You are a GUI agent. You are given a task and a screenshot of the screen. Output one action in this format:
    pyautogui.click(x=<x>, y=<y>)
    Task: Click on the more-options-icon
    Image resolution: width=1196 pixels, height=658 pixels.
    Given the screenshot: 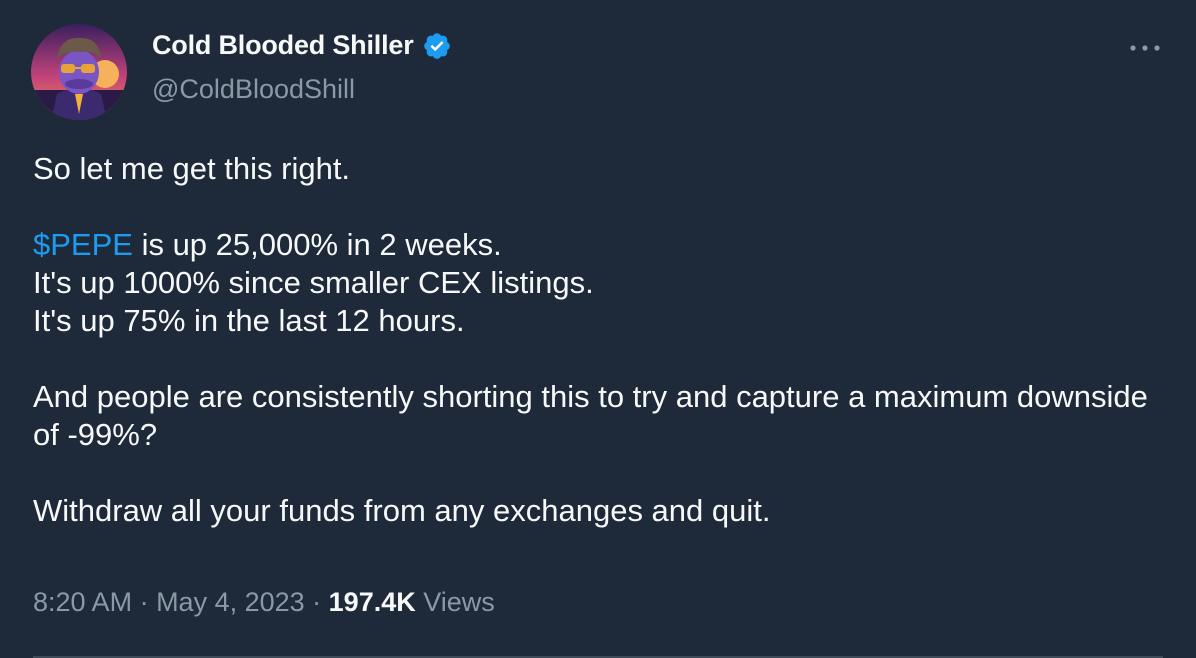 What is the action you would take?
    pyautogui.click(x=1145, y=48)
    